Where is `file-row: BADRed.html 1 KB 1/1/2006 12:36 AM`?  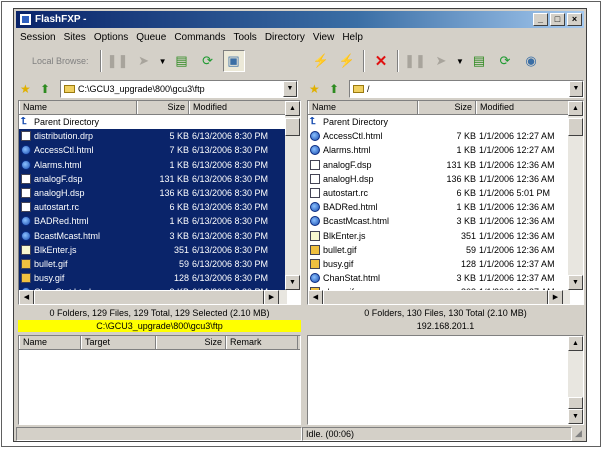
file-row: BADRed.html 1 KB 1/1/2006 12:36 AM is located at coordinates (438, 207).